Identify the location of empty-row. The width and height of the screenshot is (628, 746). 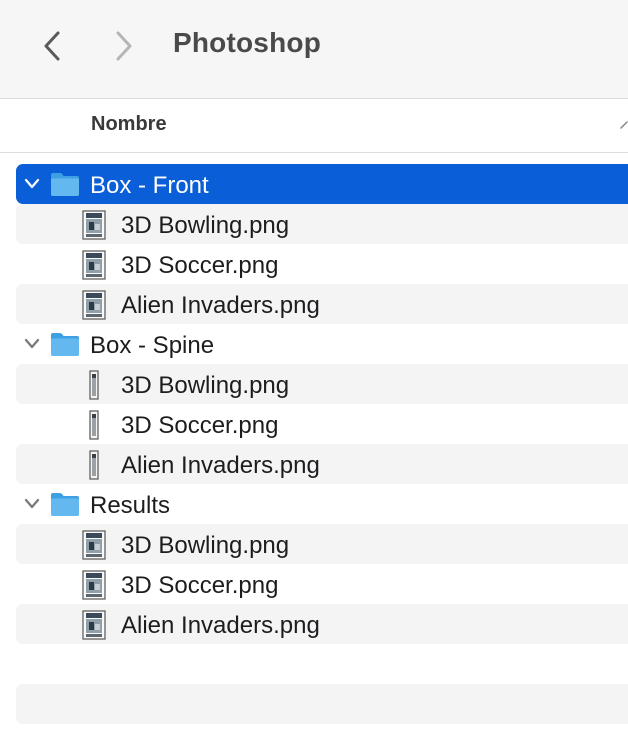
(322, 704).